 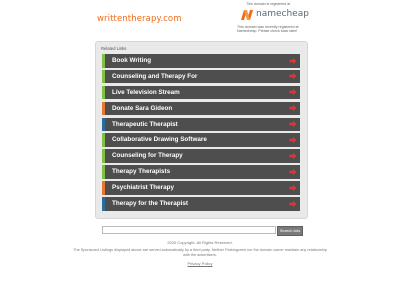 What do you see at coordinates (201, 188) in the screenshot?
I see `related-link-item: Psychiatrist Therapy` at bounding box center [201, 188].